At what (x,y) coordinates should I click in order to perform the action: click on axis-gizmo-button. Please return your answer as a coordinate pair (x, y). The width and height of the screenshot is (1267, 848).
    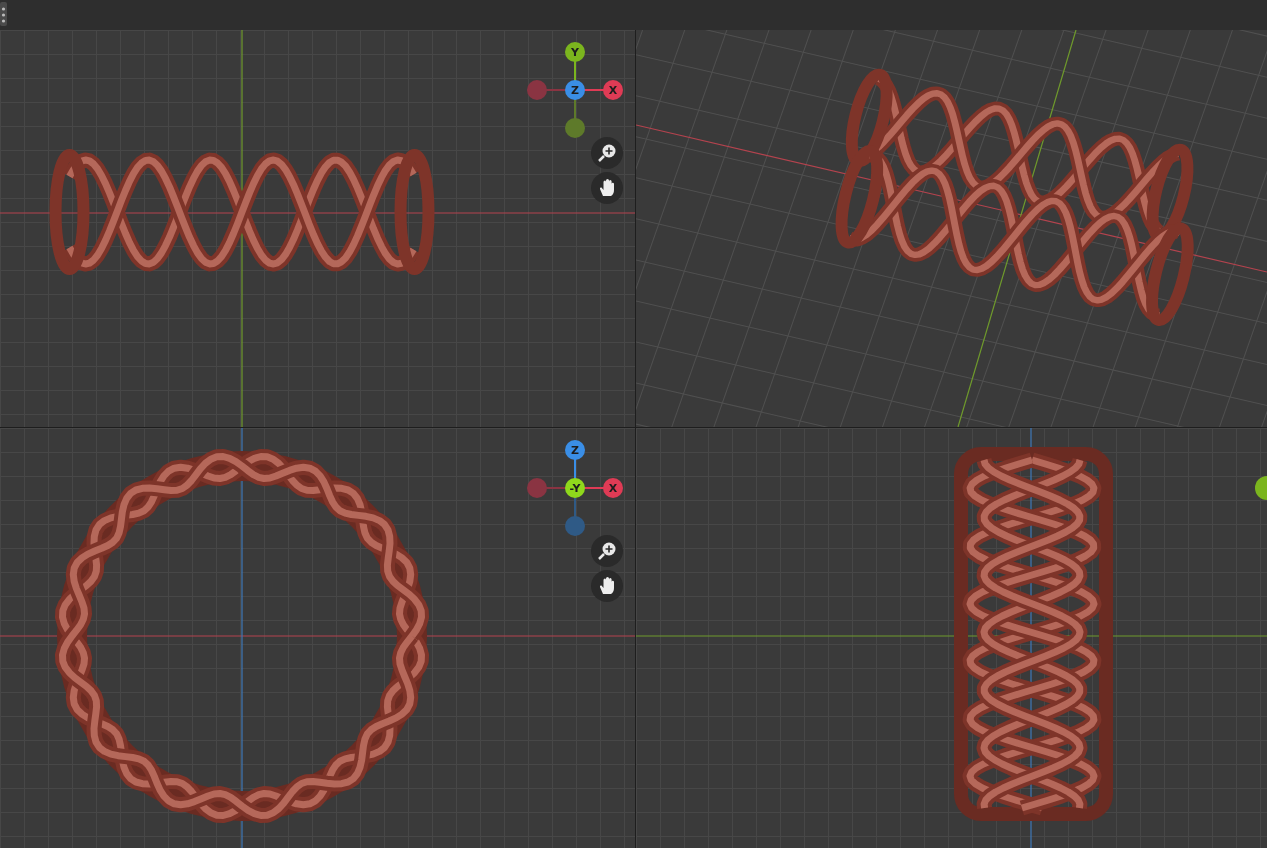
    Looking at the image, I should click on (575, 128).